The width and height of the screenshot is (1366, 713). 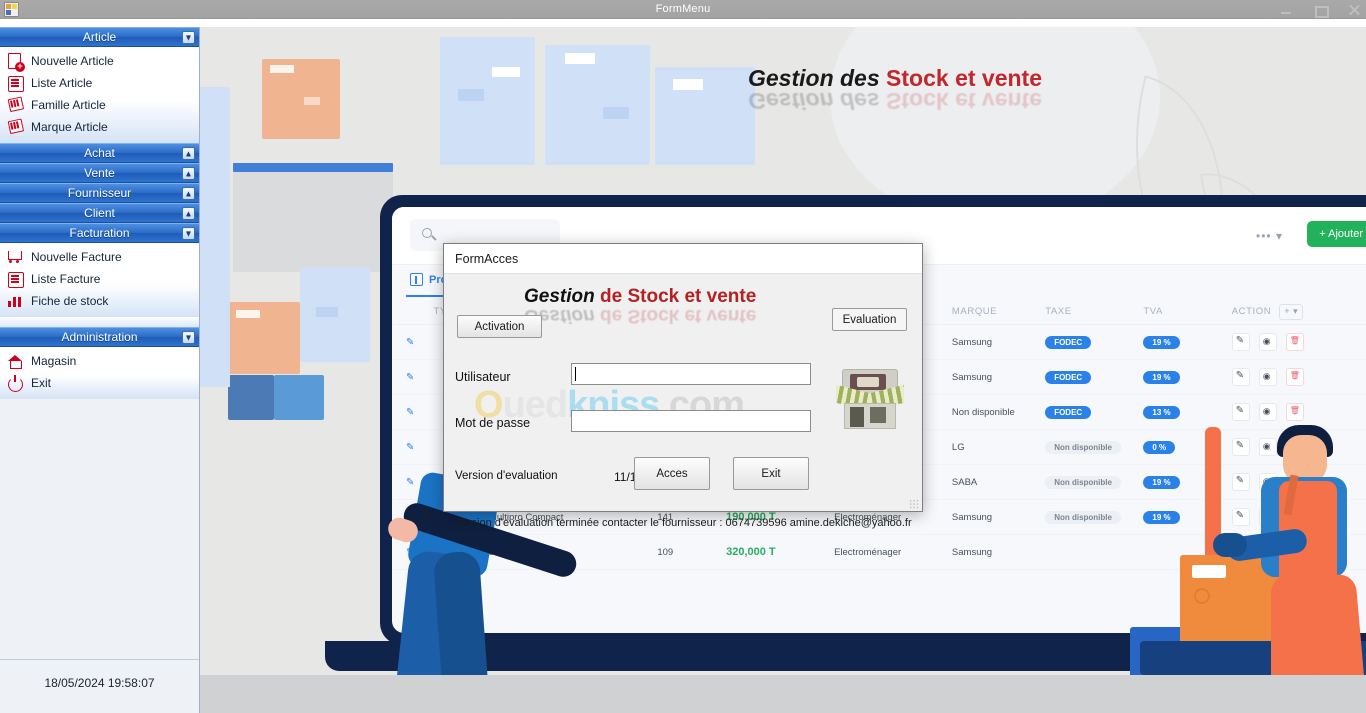 I want to click on mock-overflow-menu: ••• ▾, so click(x=1269, y=236).